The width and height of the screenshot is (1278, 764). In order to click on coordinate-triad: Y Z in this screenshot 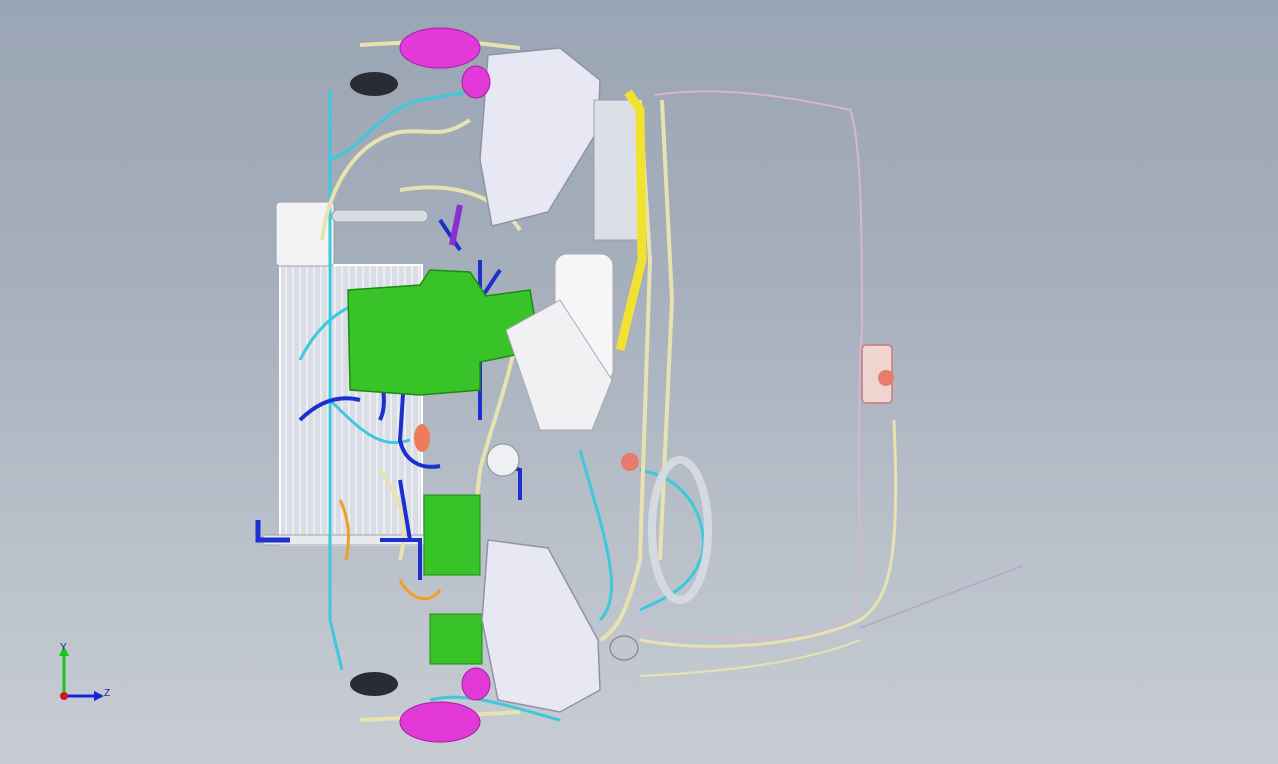, I will do `click(84, 680)`.